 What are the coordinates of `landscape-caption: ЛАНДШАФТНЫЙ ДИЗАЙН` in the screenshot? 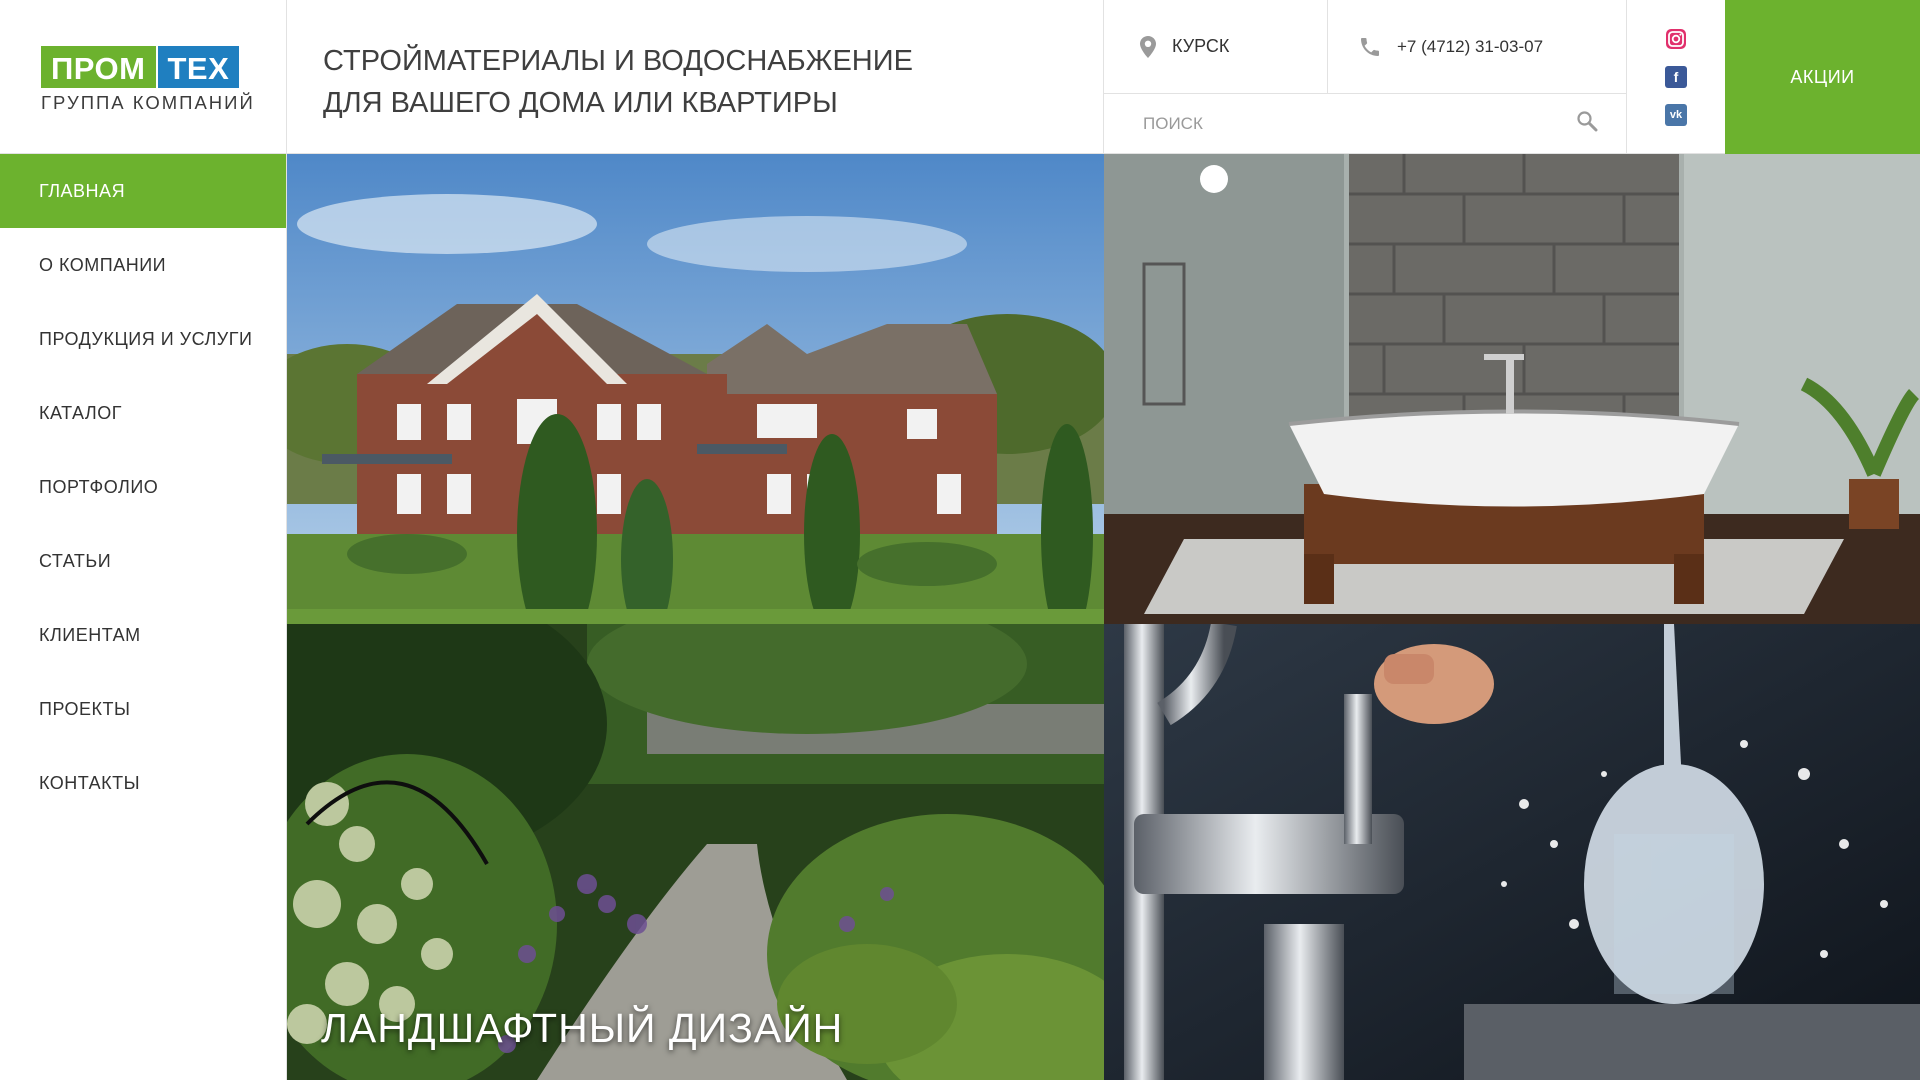 It's located at (582, 1028).